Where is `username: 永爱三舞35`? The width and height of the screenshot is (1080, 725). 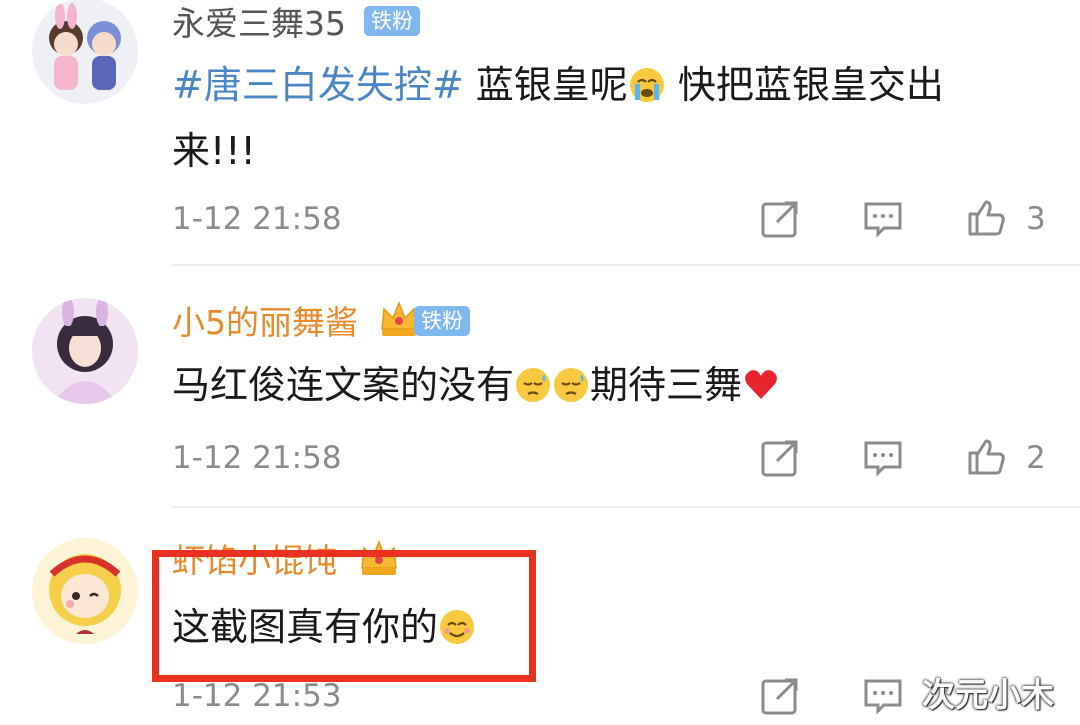 username: 永爱三舞35 is located at coordinates (259, 24).